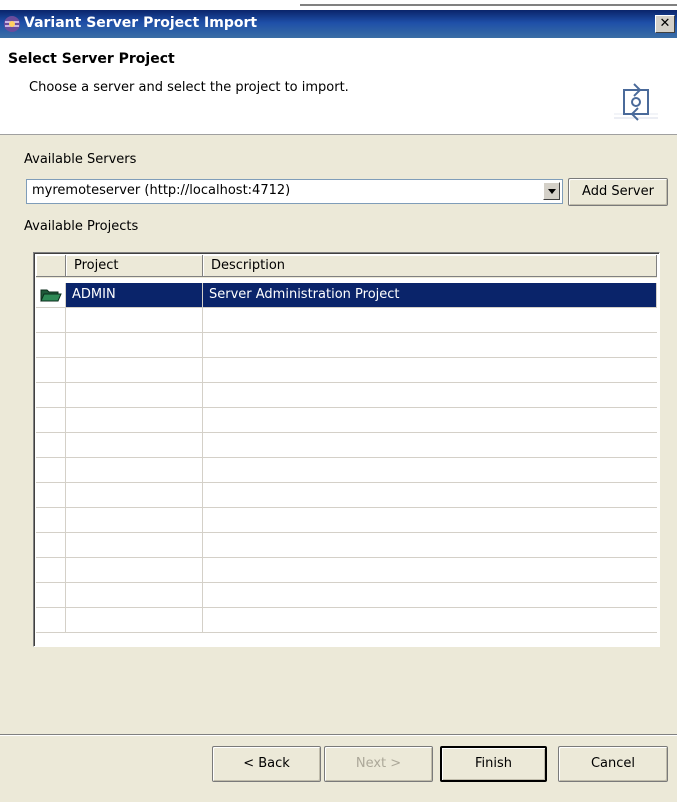 This screenshot has height=802, width=677. I want to click on chevron-down-icon, so click(551, 191).